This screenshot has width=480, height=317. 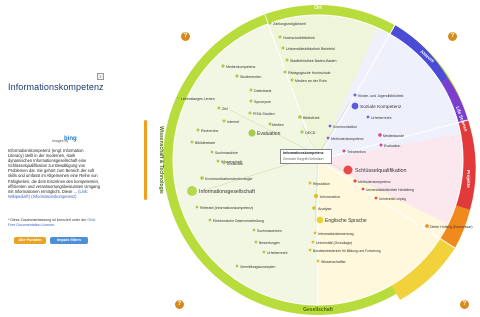 What do you see at coordinates (269, 243) in the screenshot?
I see `node-label: Bewertungen` at bounding box center [269, 243].